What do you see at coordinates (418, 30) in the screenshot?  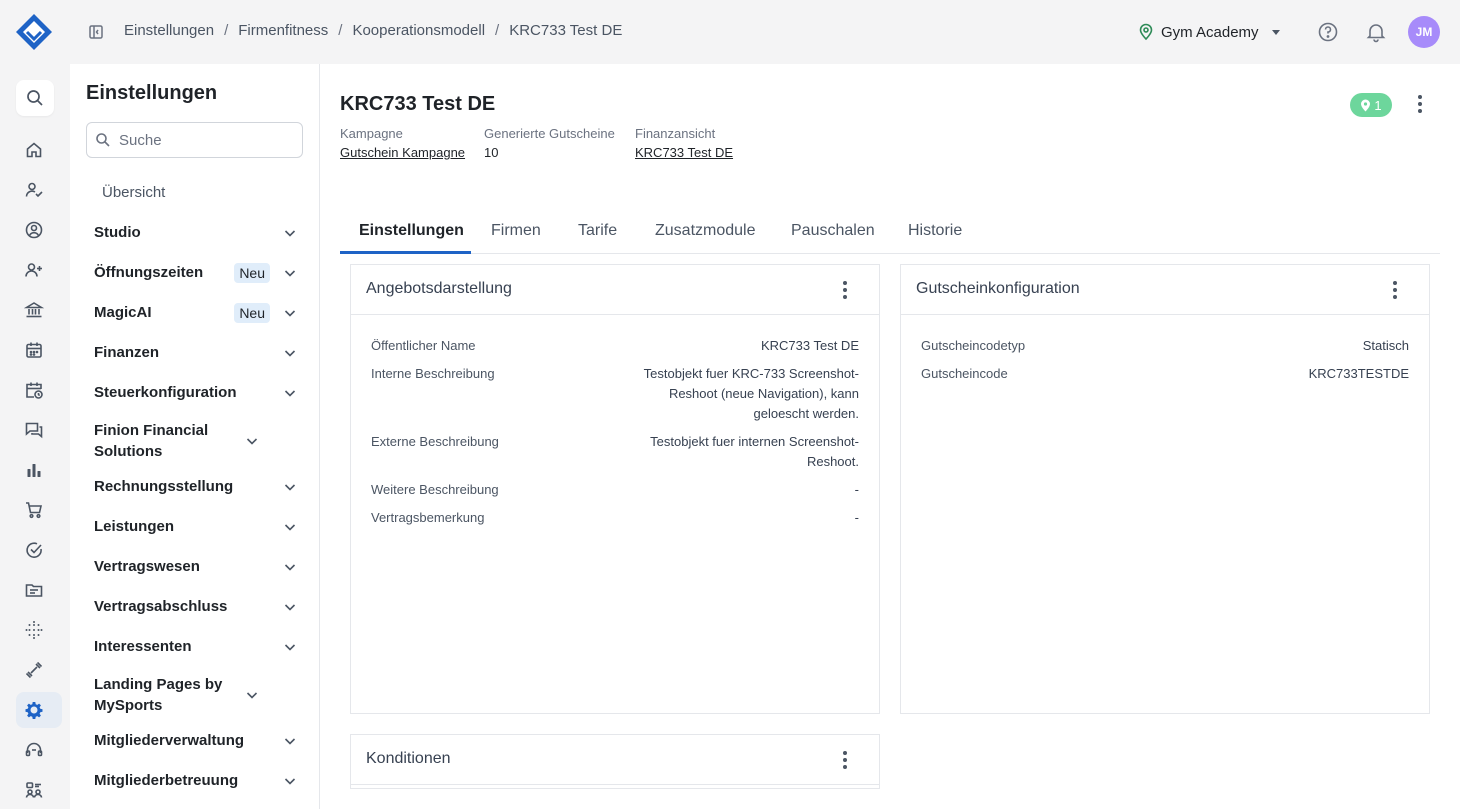 I see `breadcrumb-item: Kooperationsmodell` at bounding box center [418, 30].